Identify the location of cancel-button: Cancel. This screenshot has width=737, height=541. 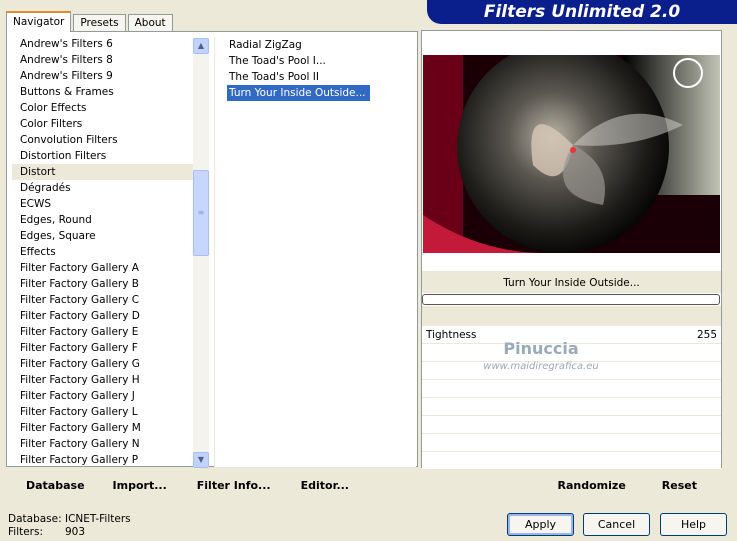
(616, 524).